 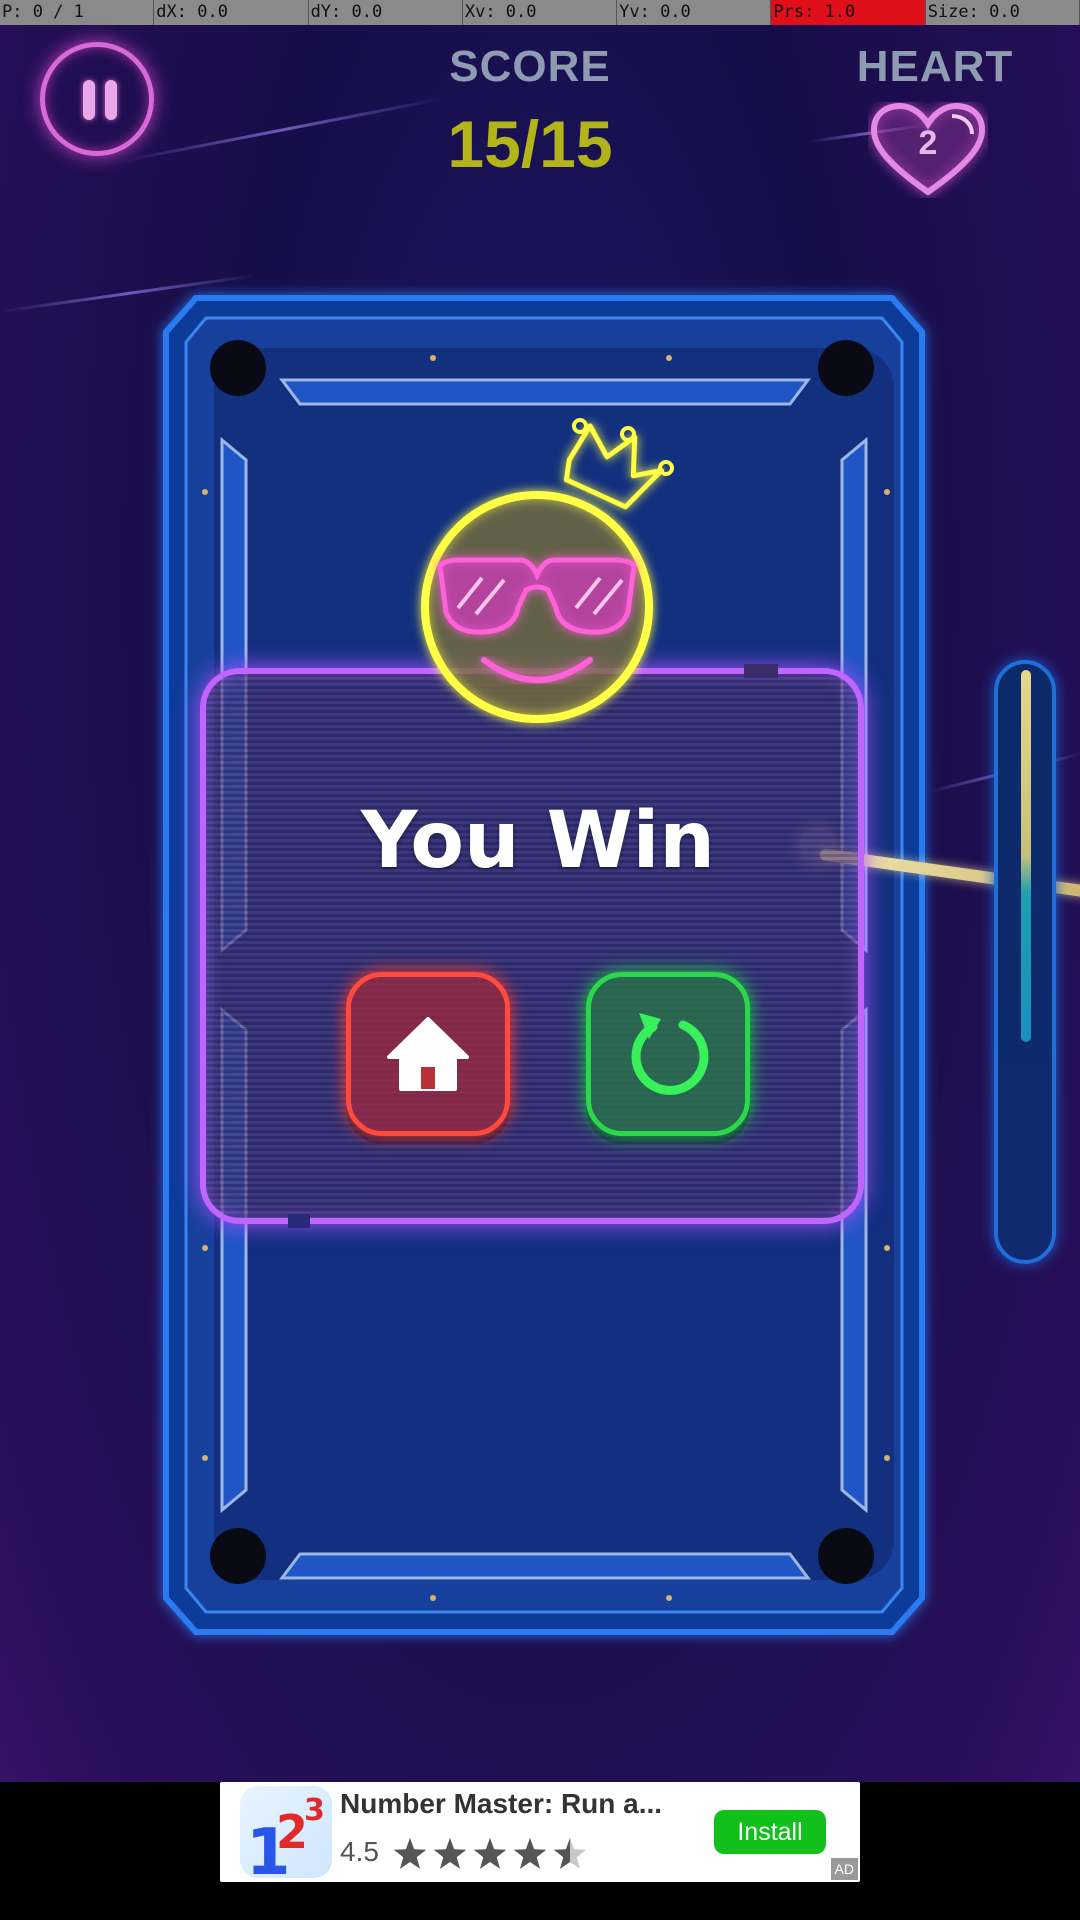 What do you see at coordinates (231, 12) in the screenshot?
I see `debug-dx: dX: 0.0` at bounding box center [231, 12].